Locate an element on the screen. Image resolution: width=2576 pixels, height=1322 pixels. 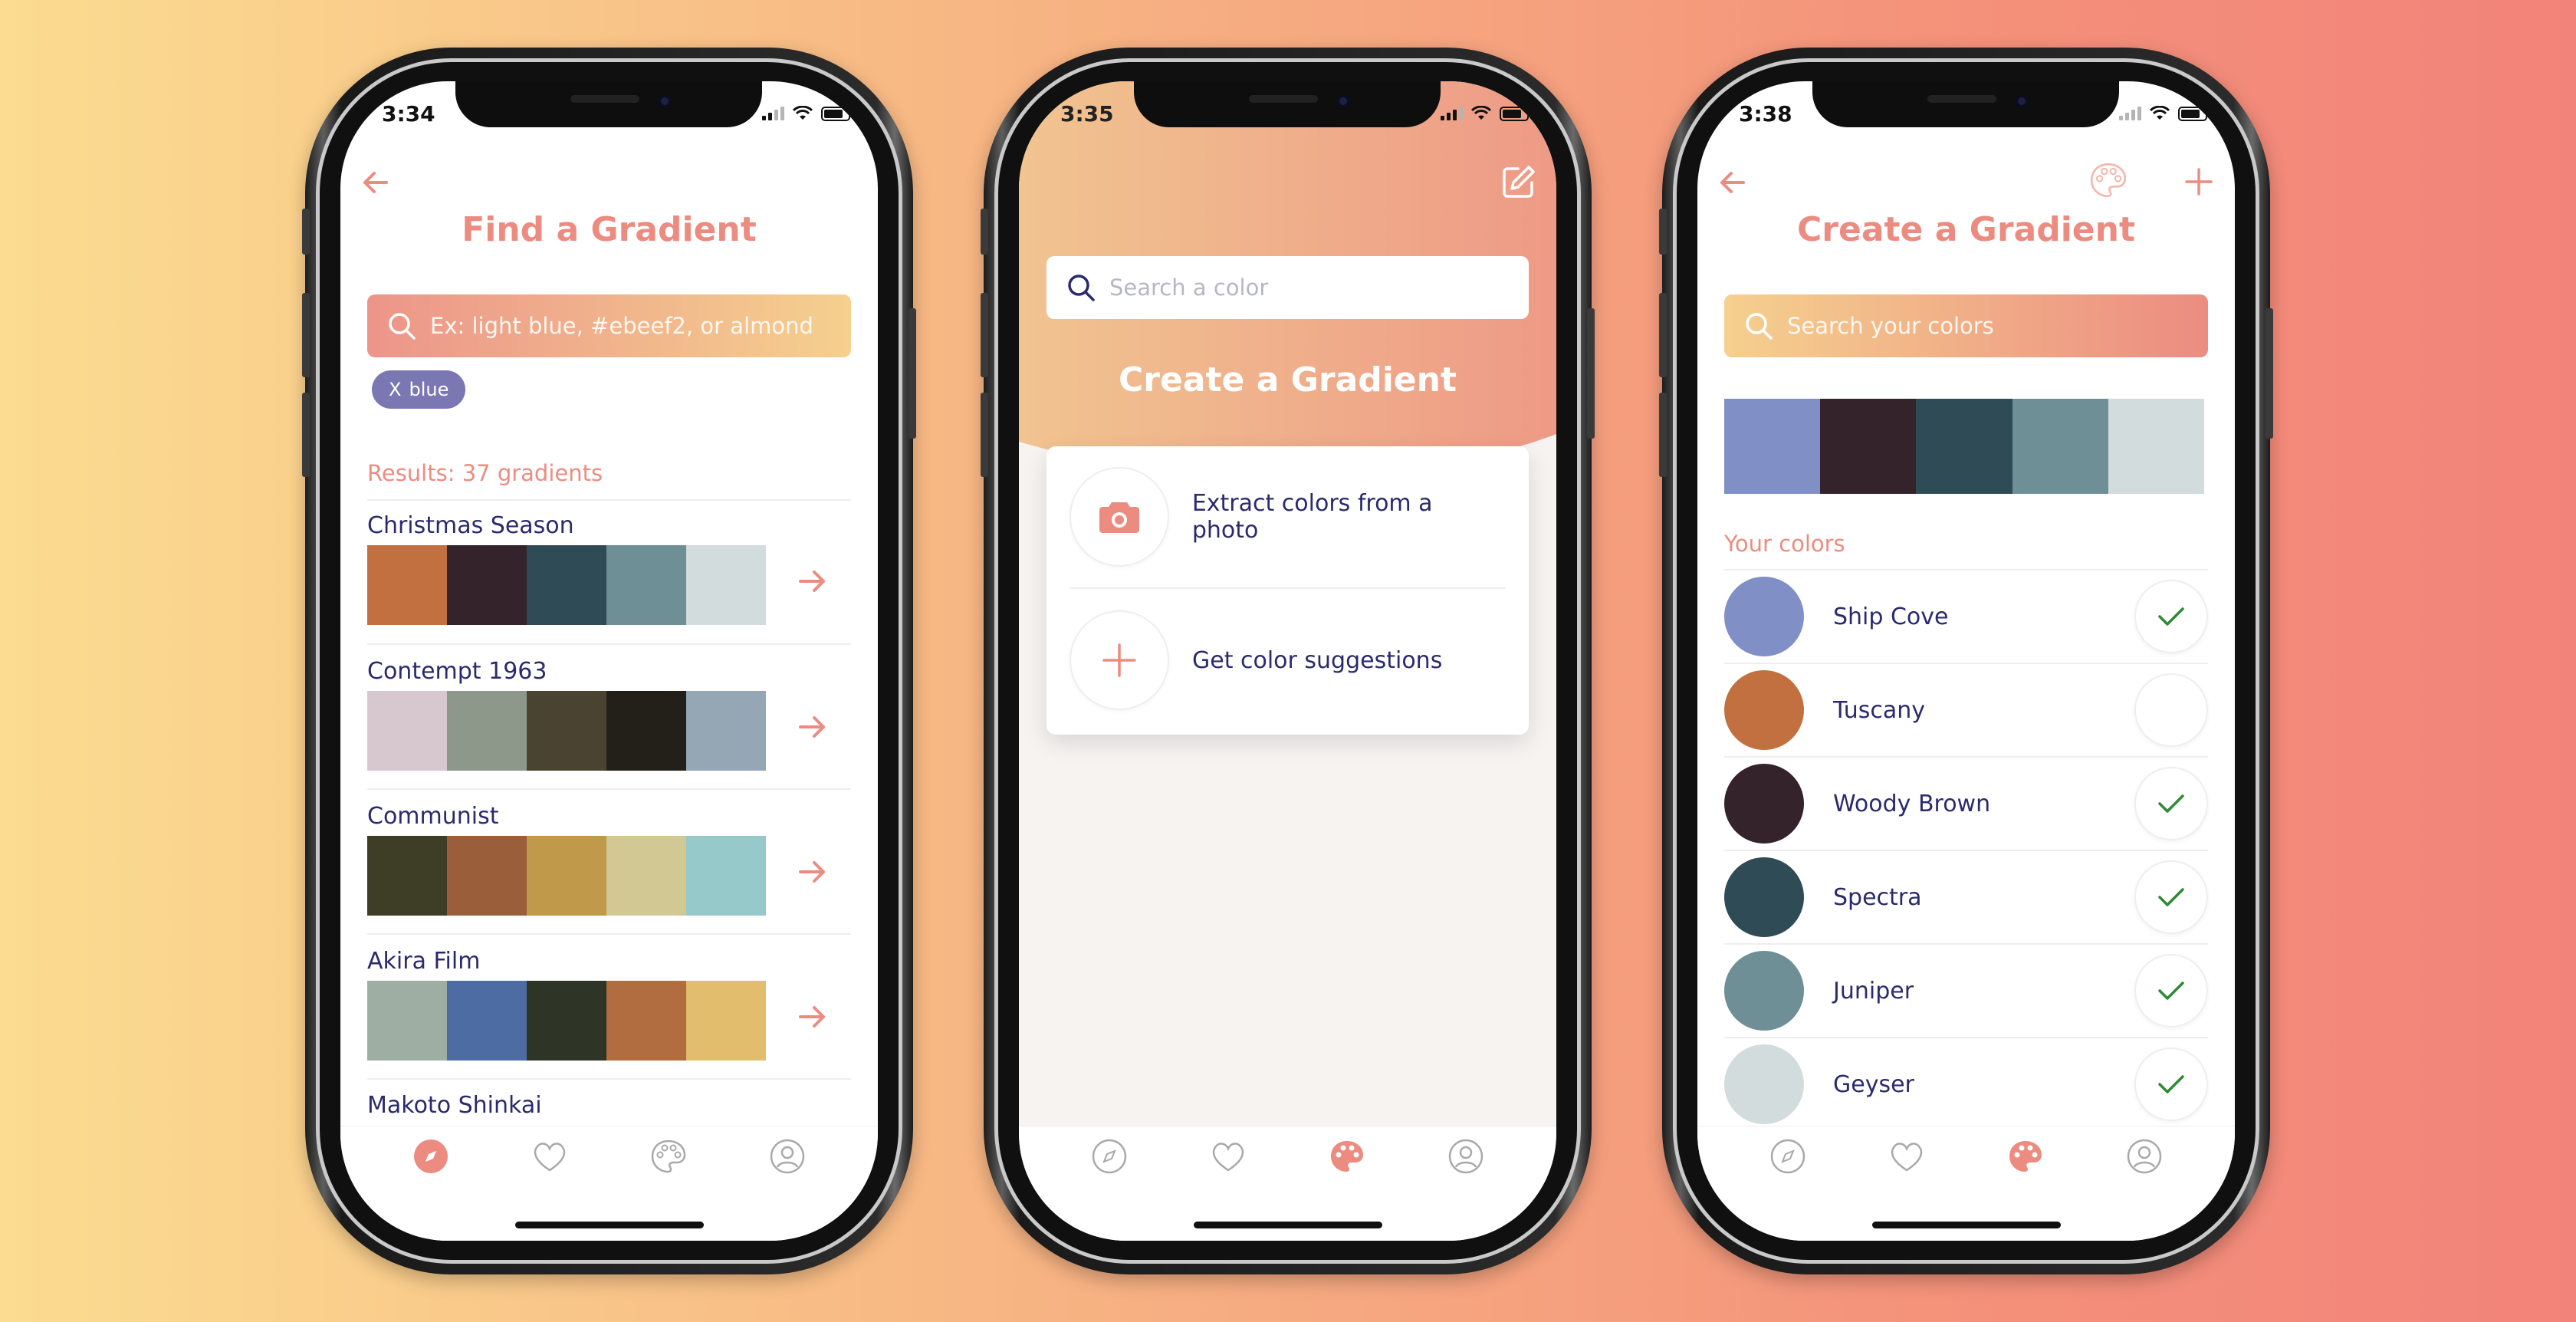
gradient-name: Makoto Shinkai is located at coordinates (455, 1105).